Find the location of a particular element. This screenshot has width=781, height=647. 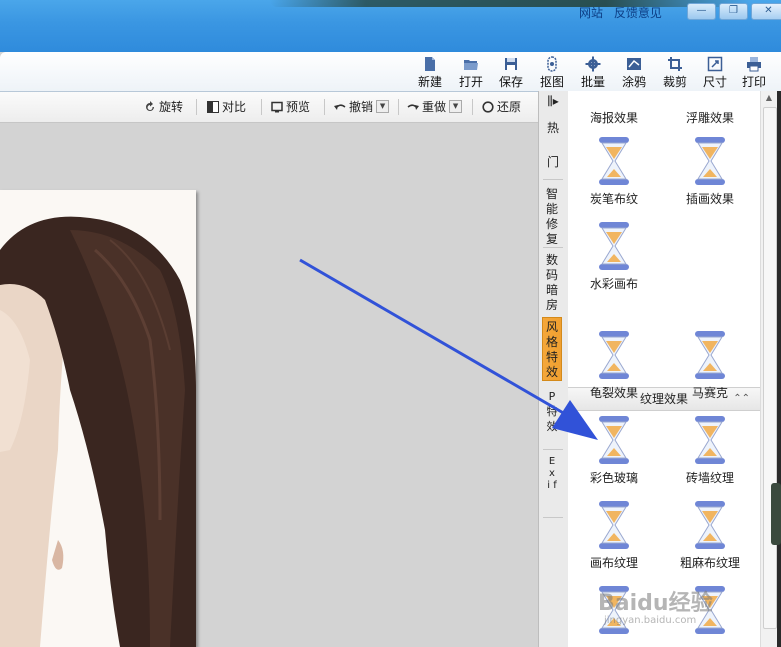

collapse-panel-icon: ⫼▸ is located at coordinates (553, 101).